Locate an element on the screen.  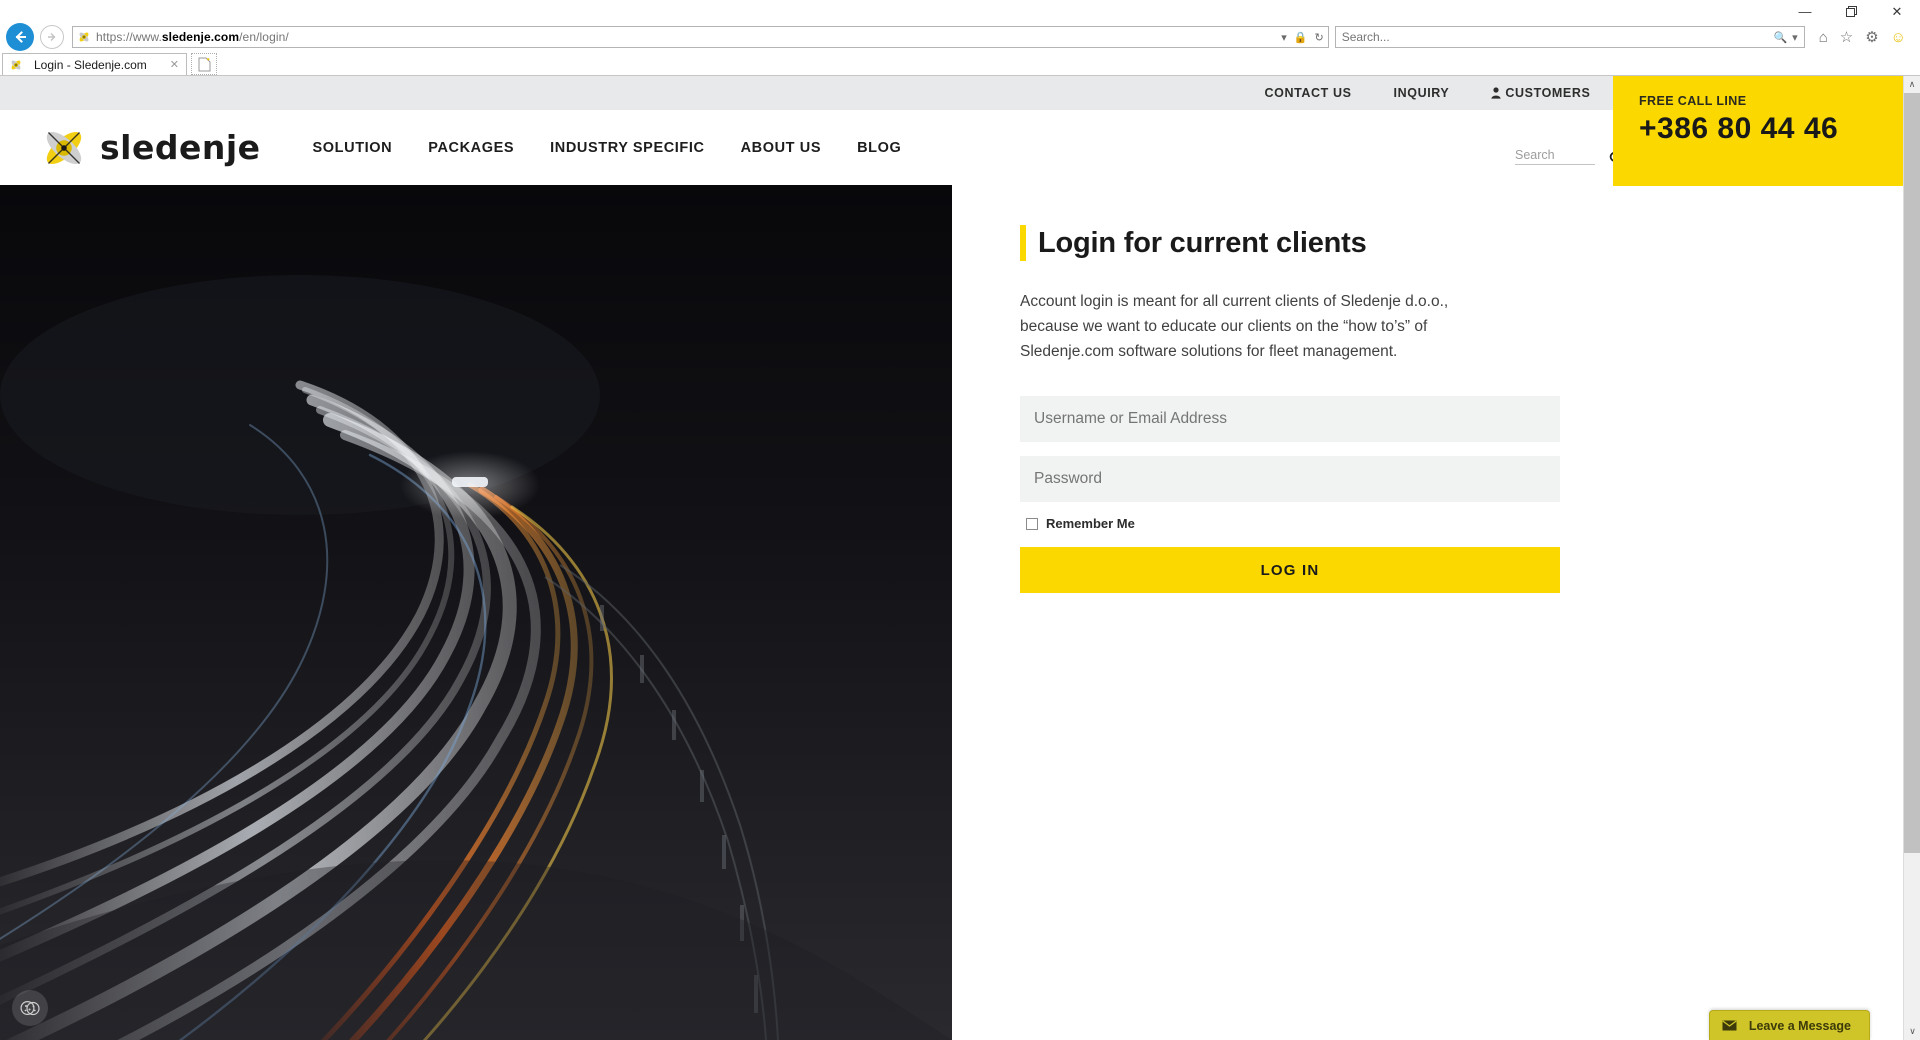
utility-item-contact-us: CONTACT US is located at coordinates (1308, 93).